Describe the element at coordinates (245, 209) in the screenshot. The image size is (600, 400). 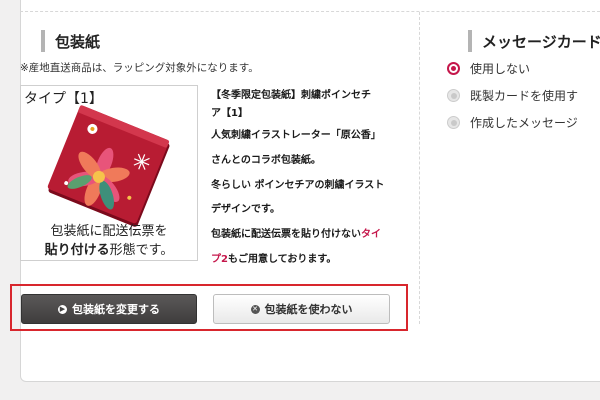
I see `desc-line-6: デザインです。` at that location.